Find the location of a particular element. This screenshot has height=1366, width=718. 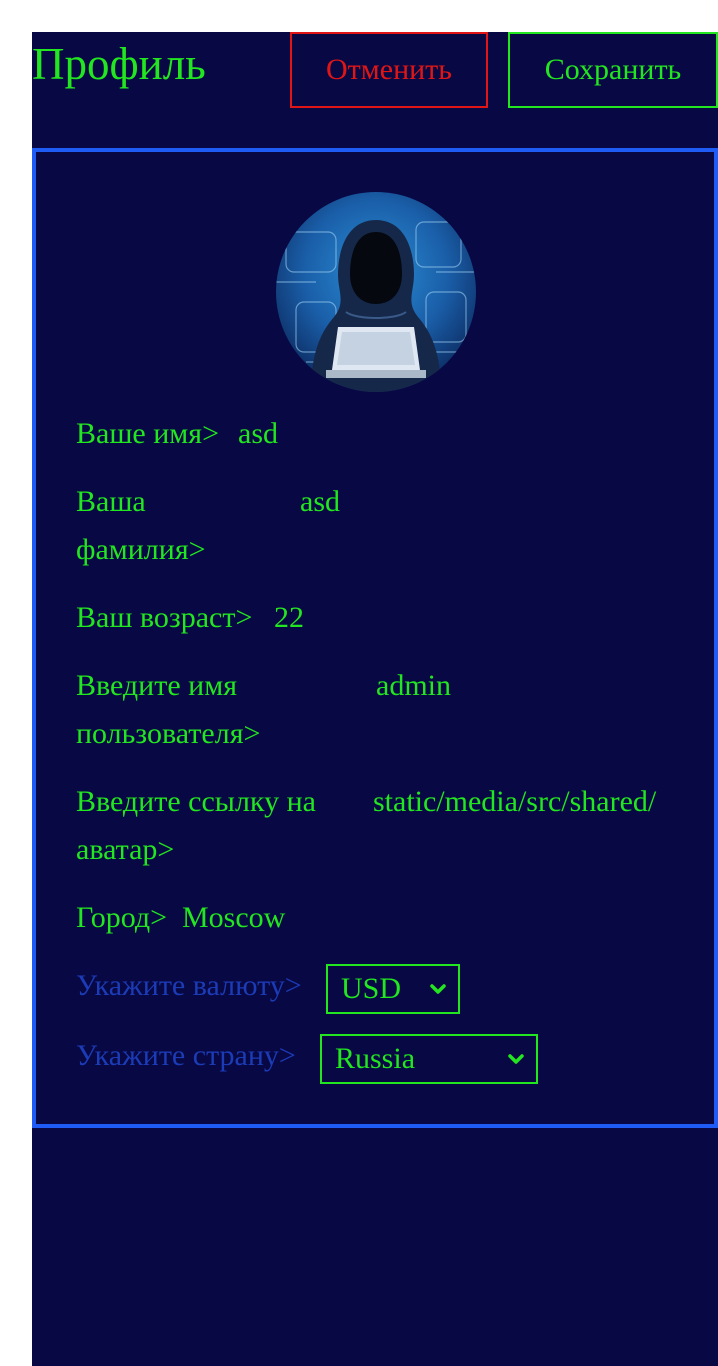

username-label-line2: пользователя> is located at coordinates (168, 733).